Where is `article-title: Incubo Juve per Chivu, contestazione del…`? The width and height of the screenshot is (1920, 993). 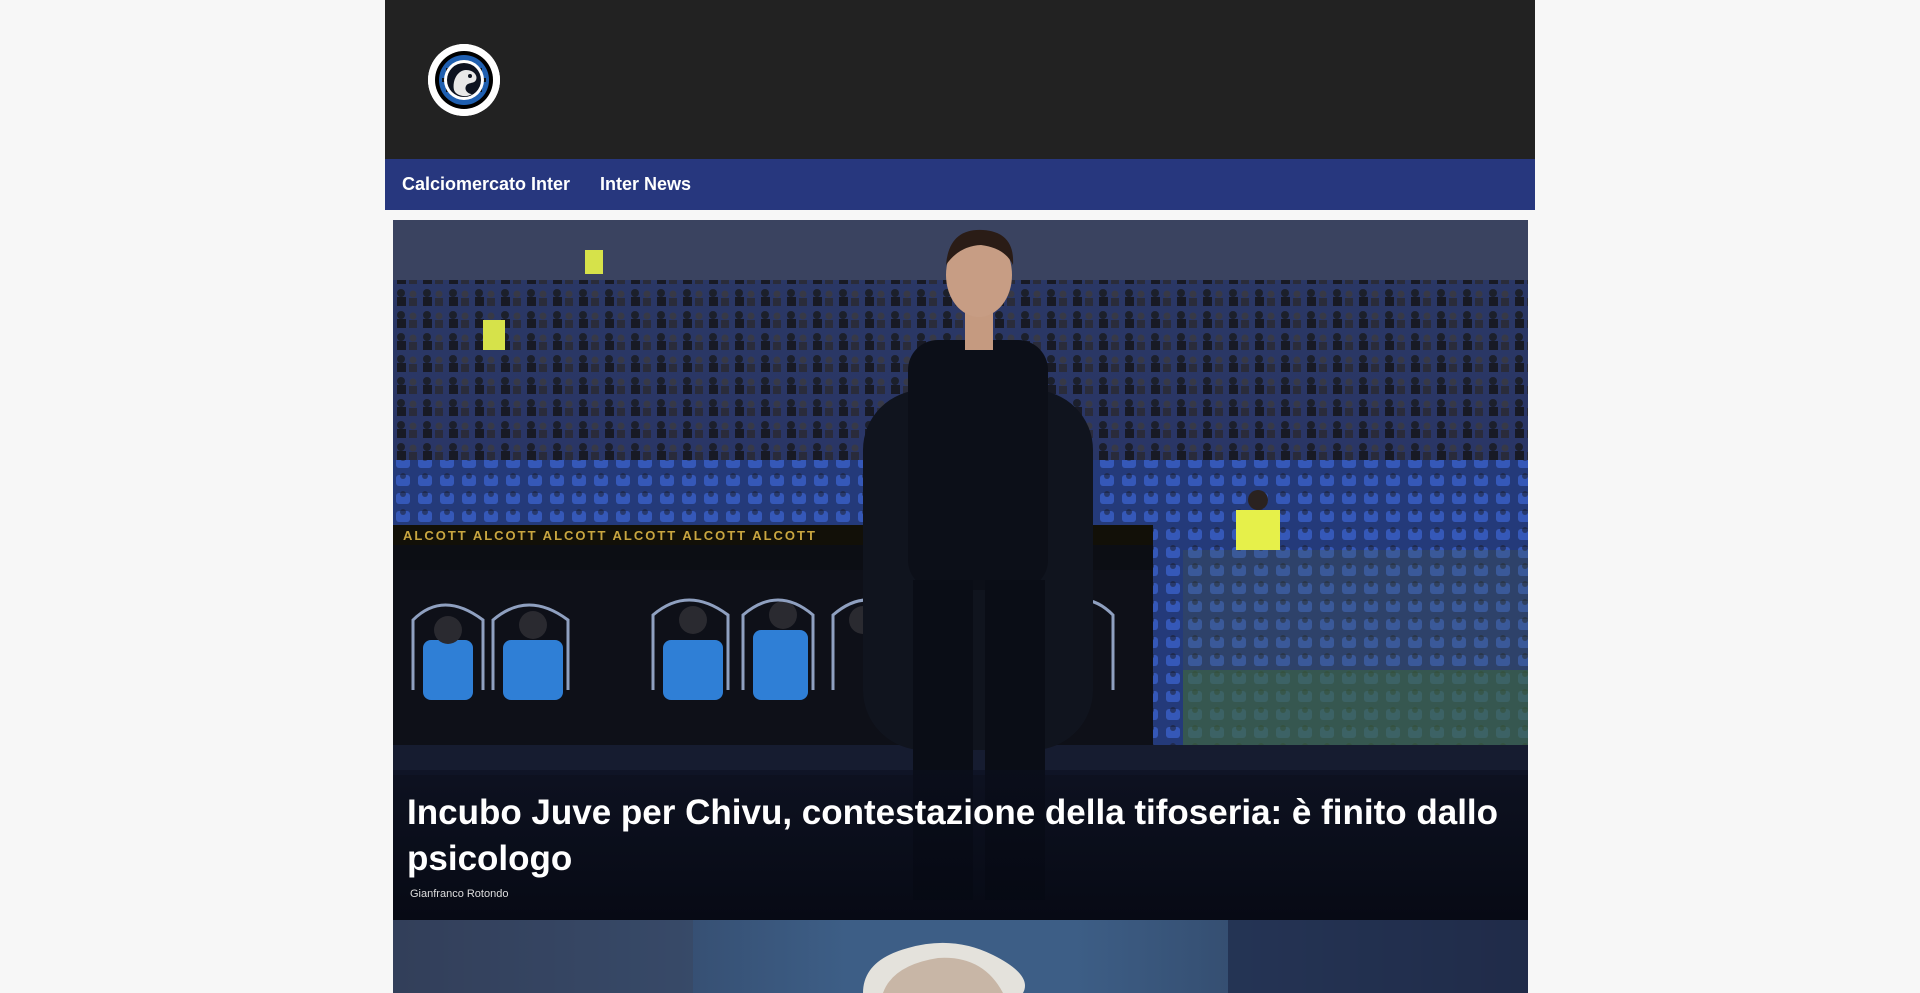
article-title: Incubo Juve per Chivu, contestazione del… is located at coordinates (957, 836).